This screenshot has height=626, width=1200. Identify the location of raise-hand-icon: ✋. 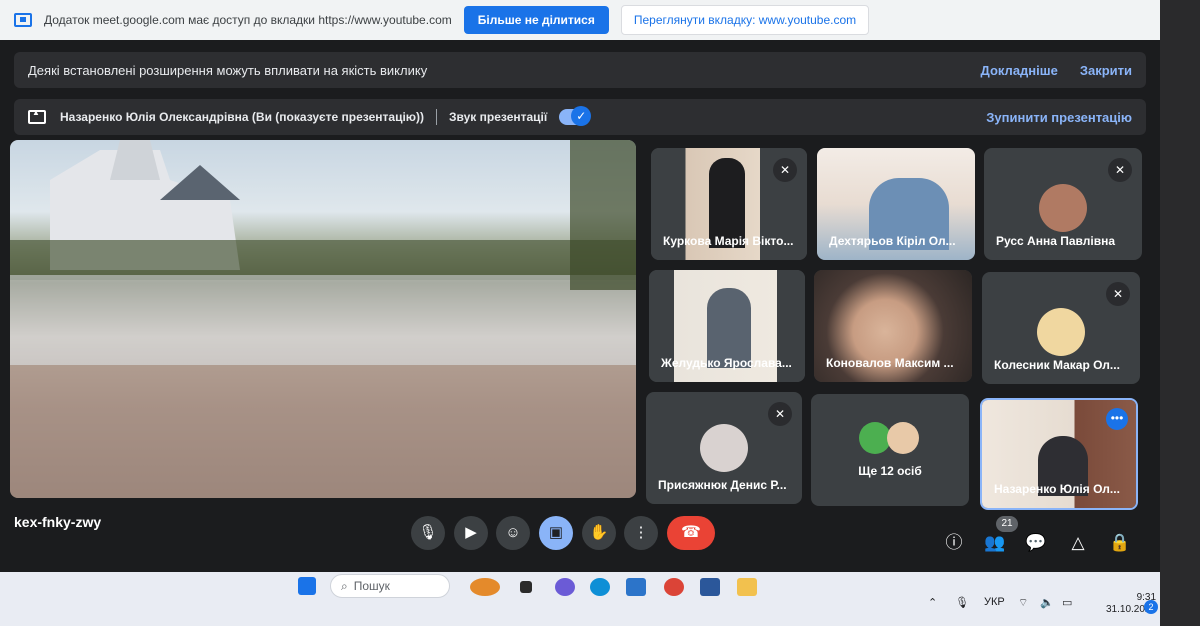
(599, 532).